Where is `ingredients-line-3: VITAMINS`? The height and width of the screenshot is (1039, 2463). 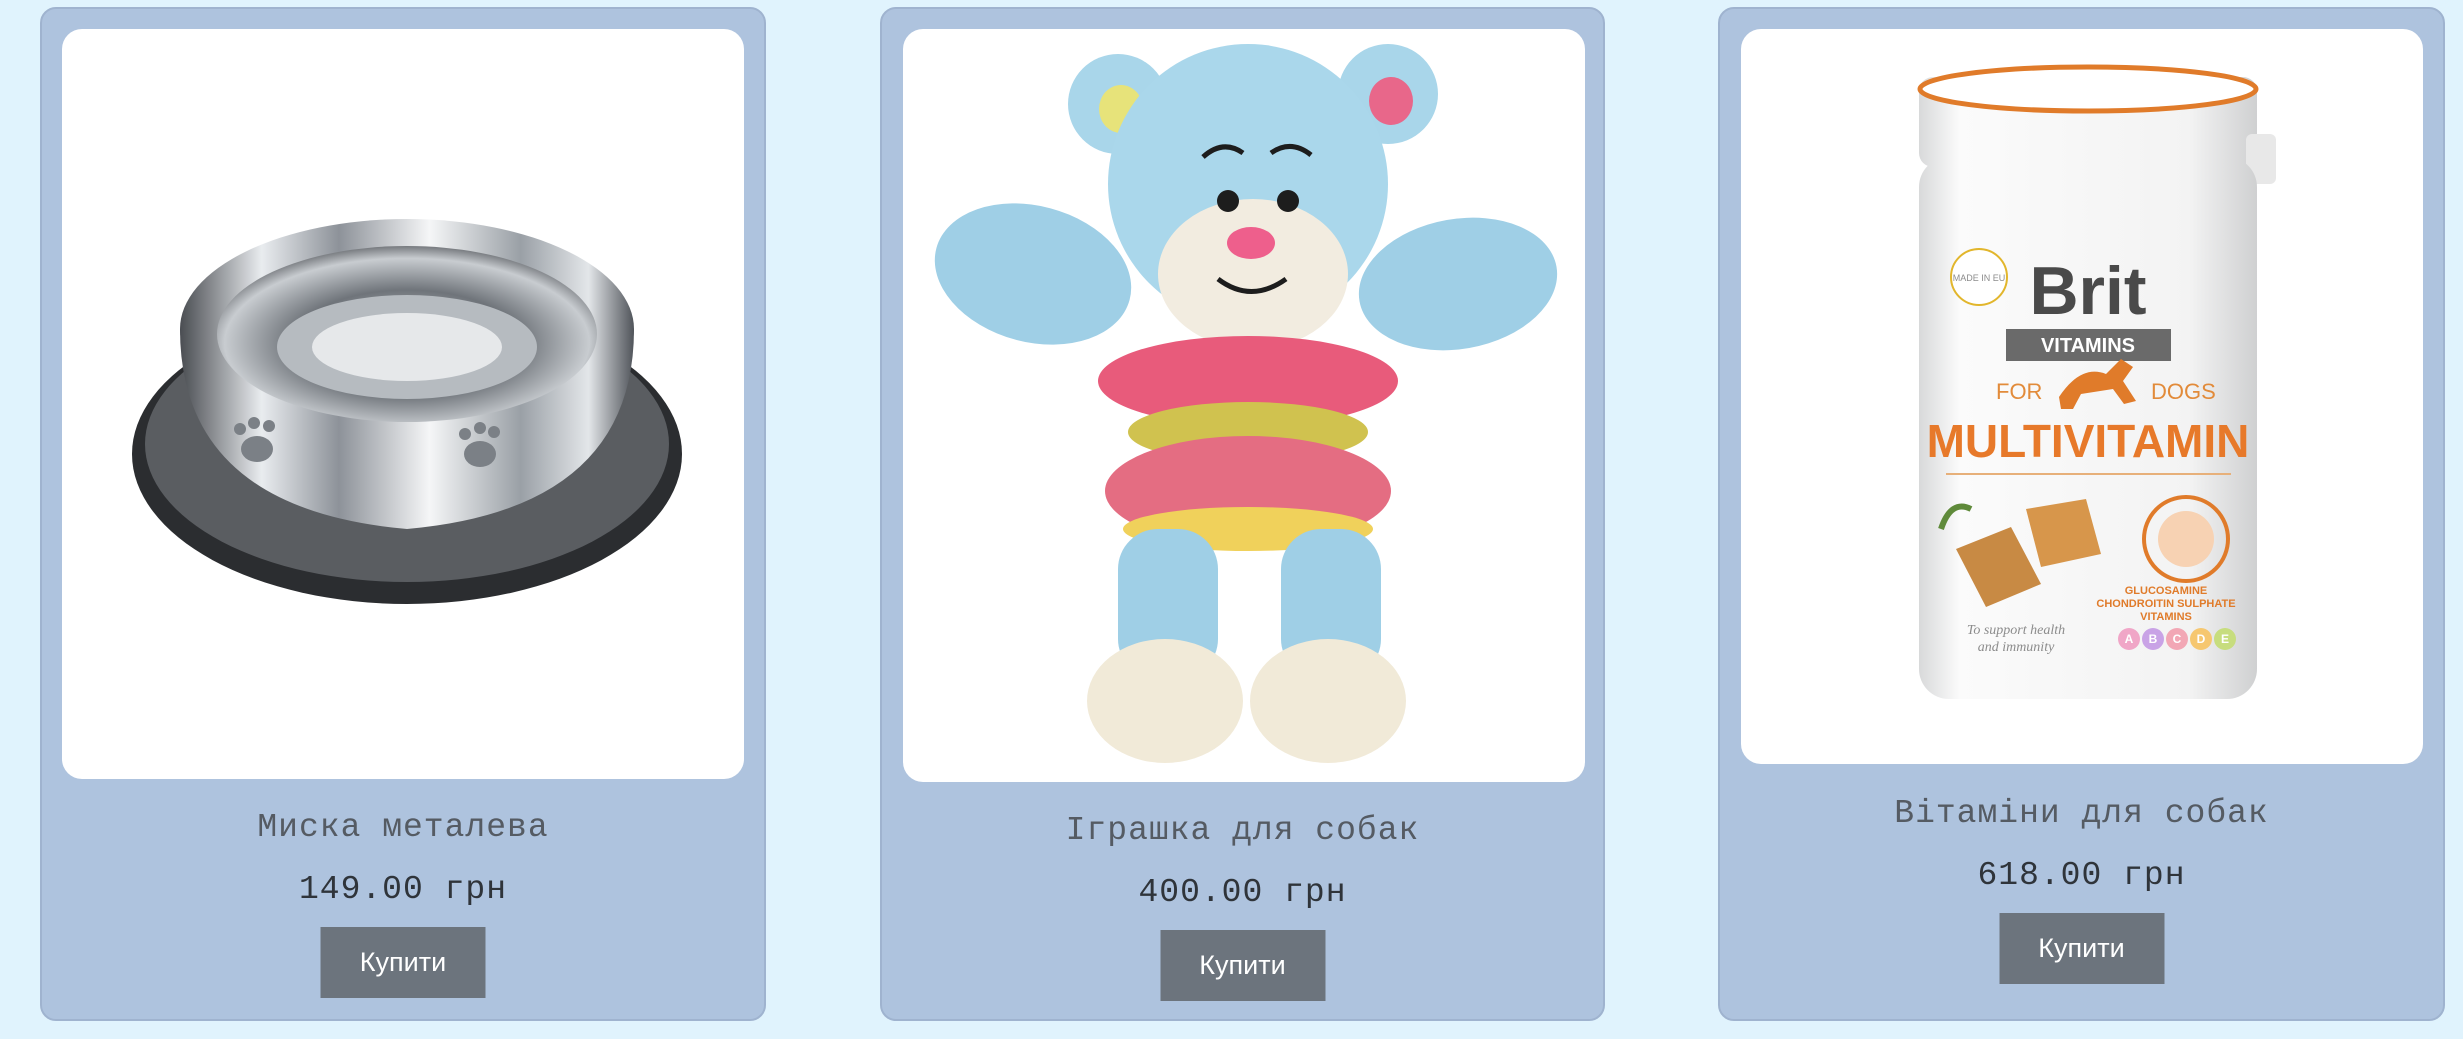 ingredients-line-3: VITAMINS is located at coordinates (2166, 617).